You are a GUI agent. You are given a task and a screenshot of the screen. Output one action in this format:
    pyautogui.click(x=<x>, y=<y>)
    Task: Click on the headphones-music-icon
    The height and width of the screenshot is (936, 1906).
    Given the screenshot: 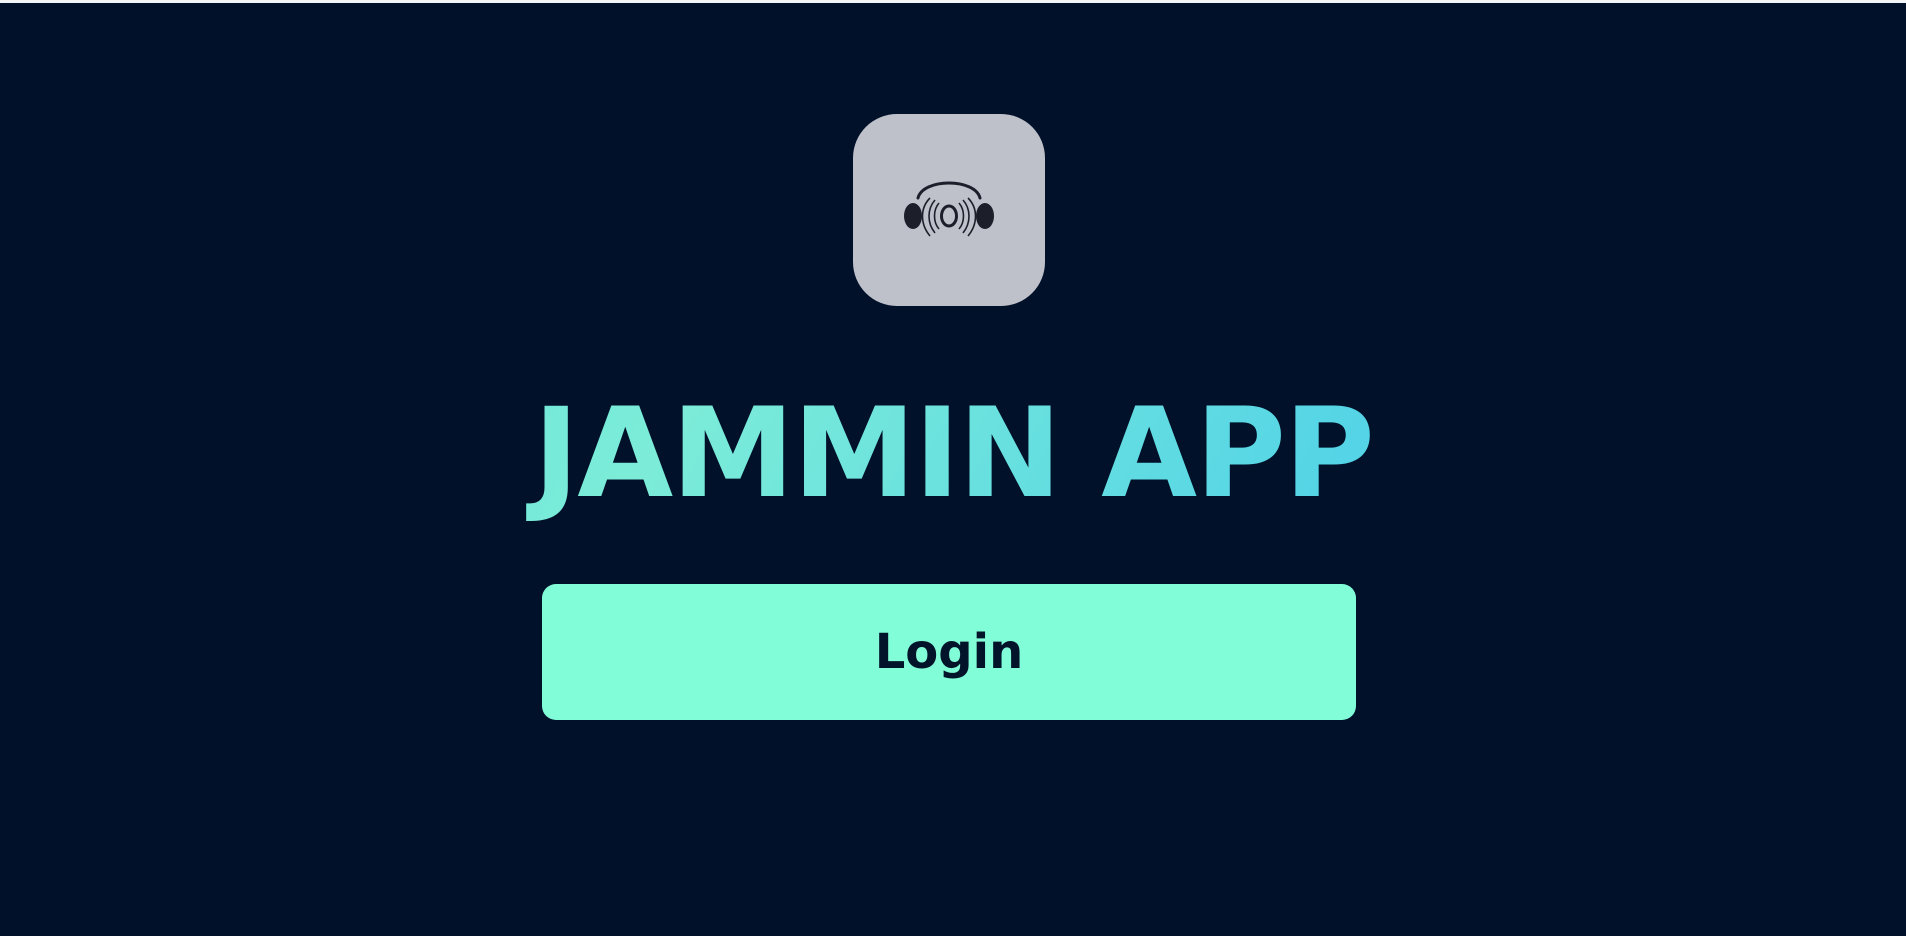 What is the action you would take?
    pyautogui.click(x=949, y=209)
    